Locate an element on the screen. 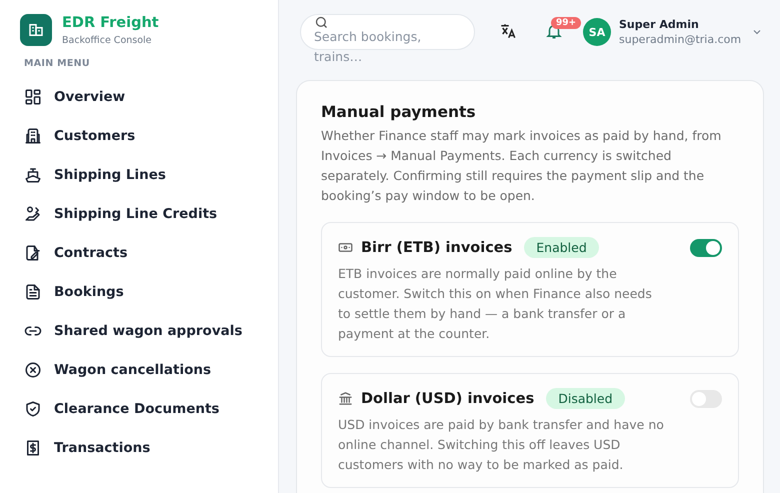 Image resolution: width=780 pixels, height=493 pixels. search-icon is located at coordinates (321, 22).